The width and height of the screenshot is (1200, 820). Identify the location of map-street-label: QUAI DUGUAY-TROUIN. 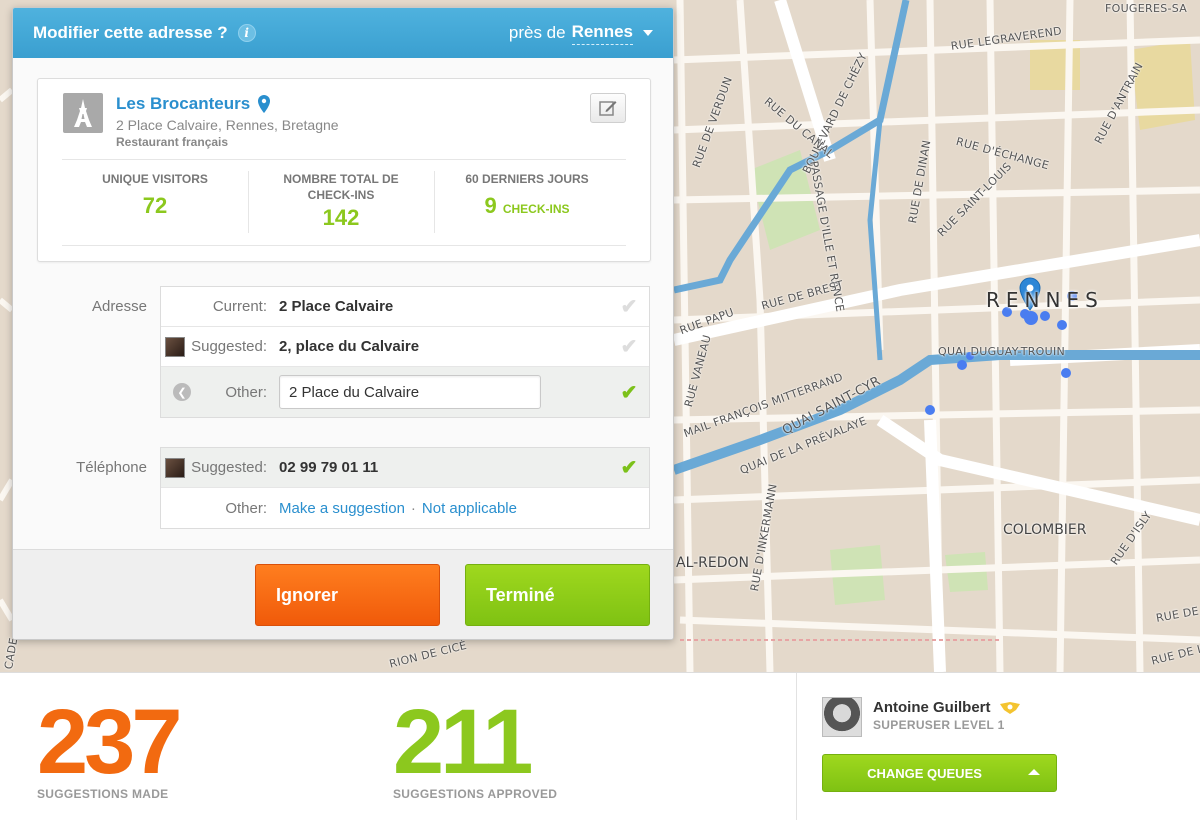
(1002, 351).